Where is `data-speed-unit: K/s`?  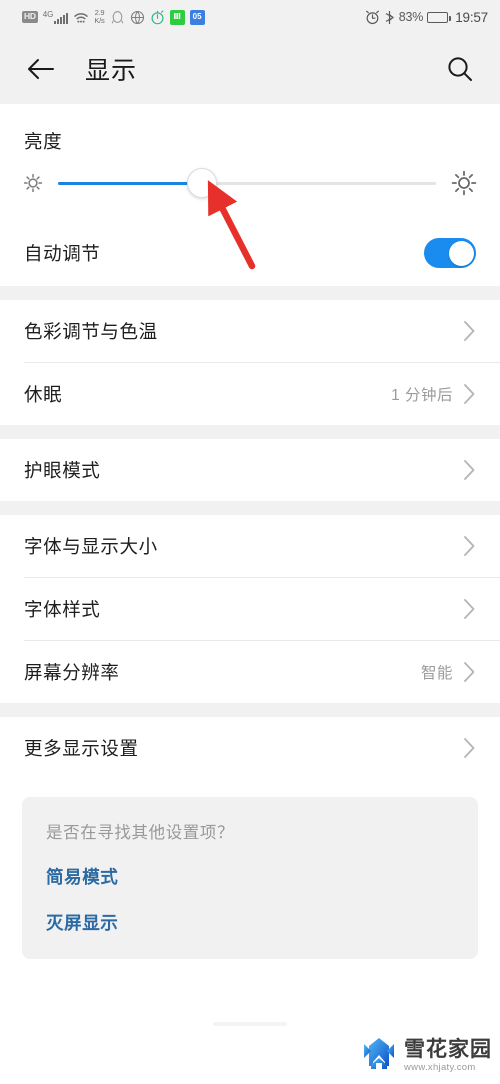
data-speed-unit: K/s is located at coordinates (99, 20).